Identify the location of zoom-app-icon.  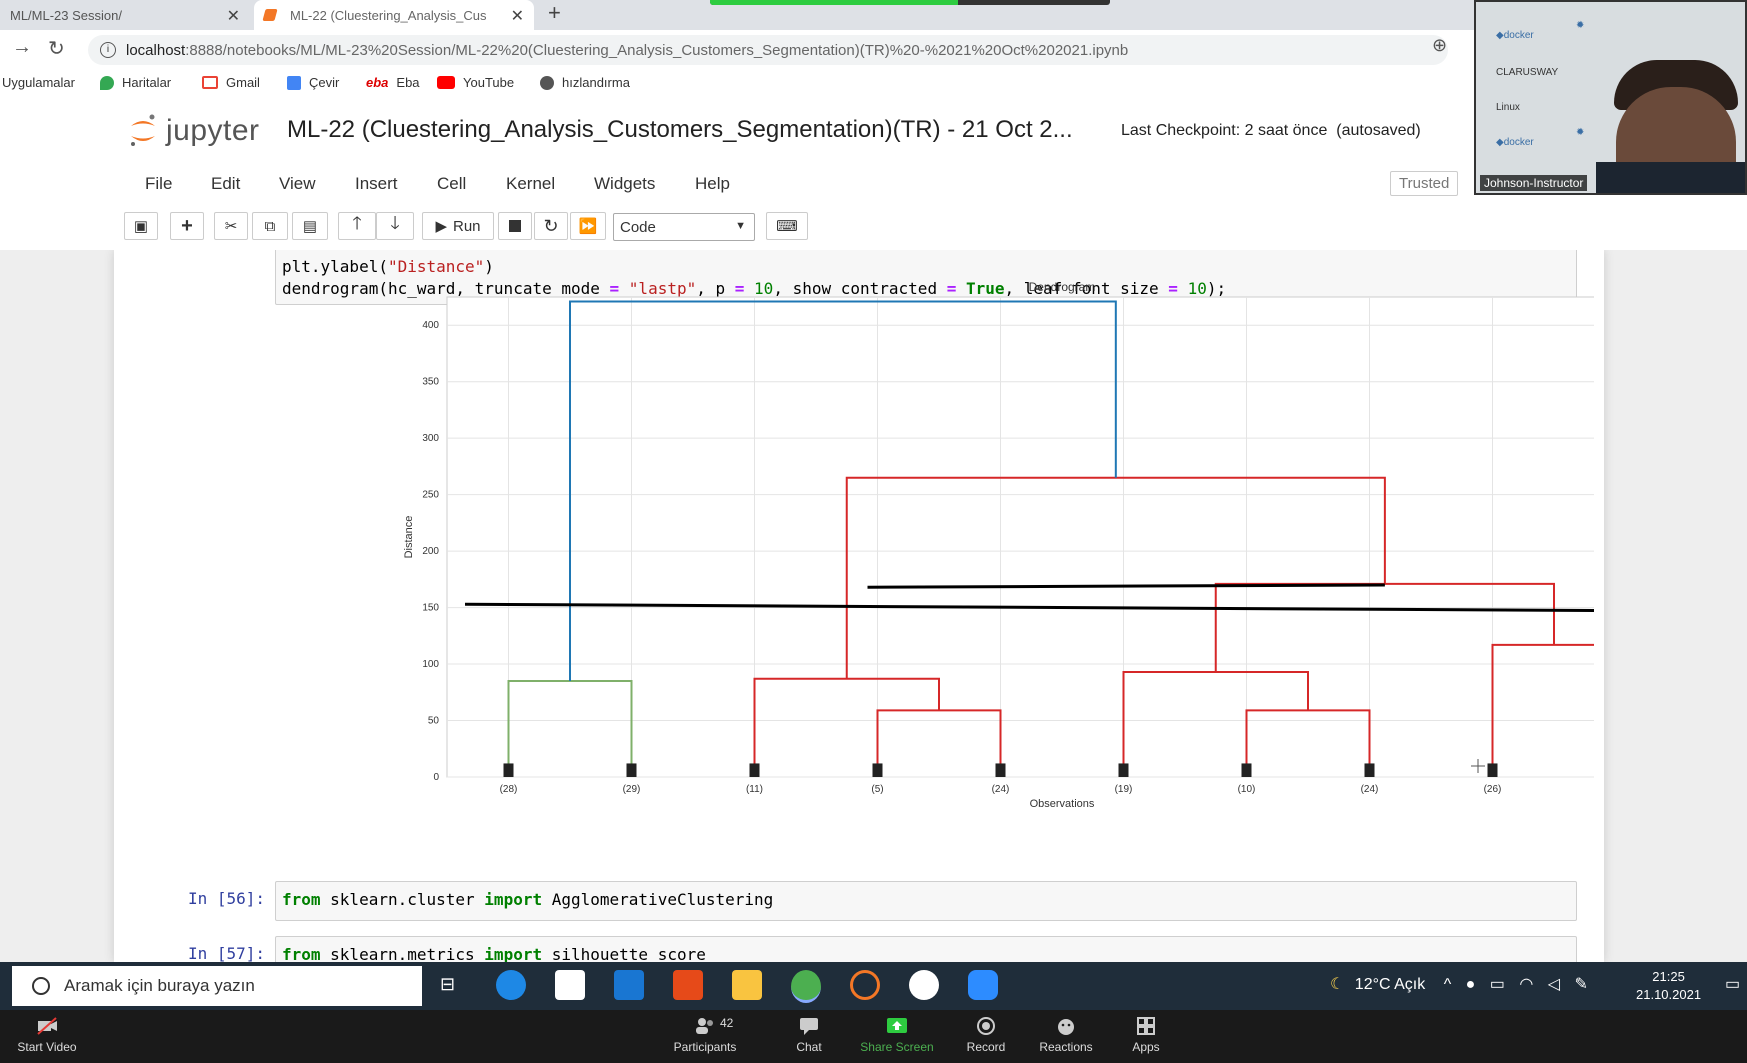
(983, 985).